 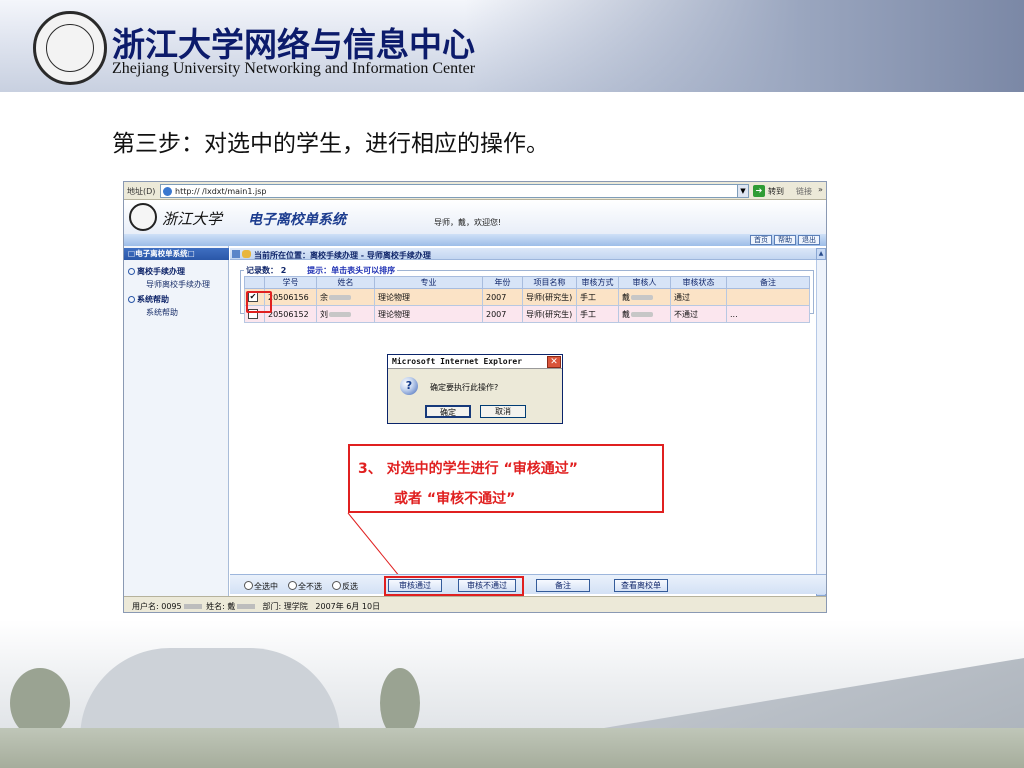 I want to click on annotation-callout: 3、 对选中的学生进行 “审核通过” 或者 “审核不通过”, so click(x=506, y=478).